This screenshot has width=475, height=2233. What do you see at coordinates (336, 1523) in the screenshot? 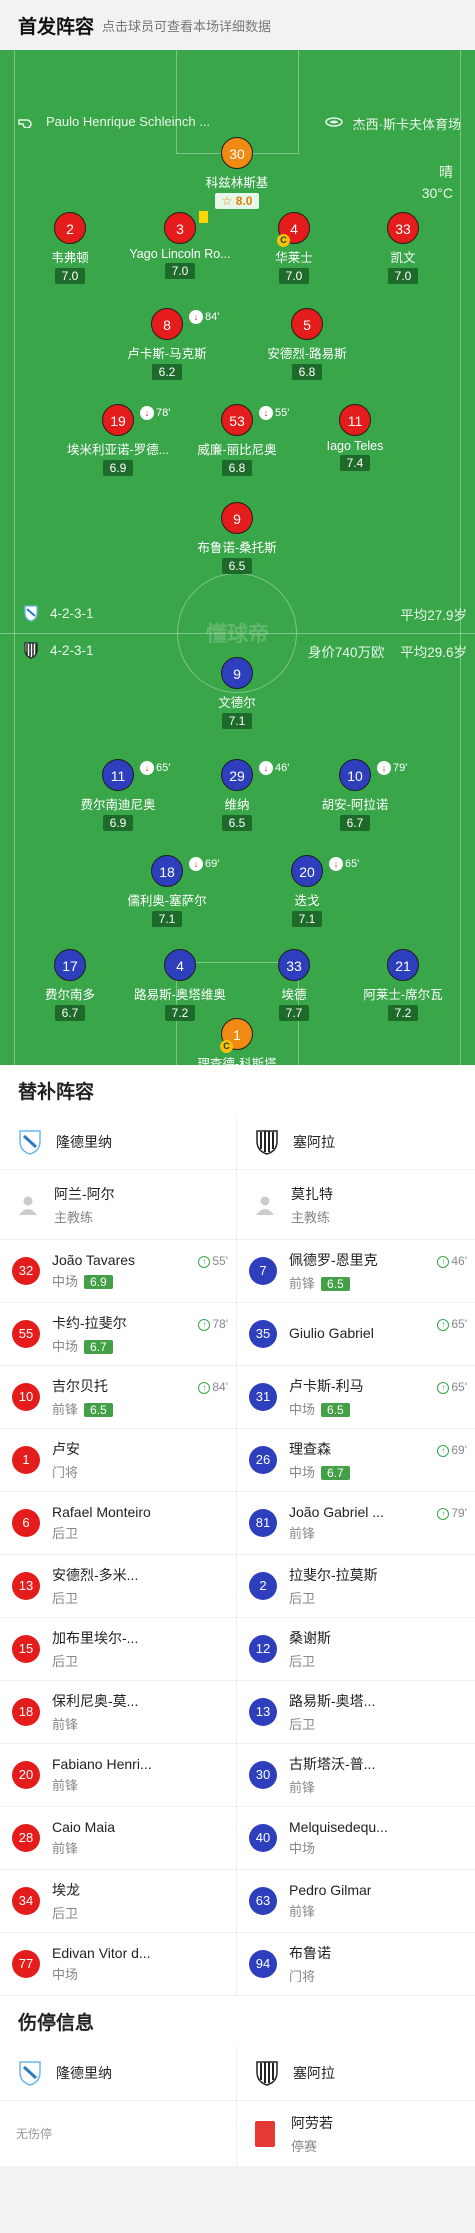
I see `sub-player-info: João Gabriel ... 前锋` at bounding box center [336, 1523].